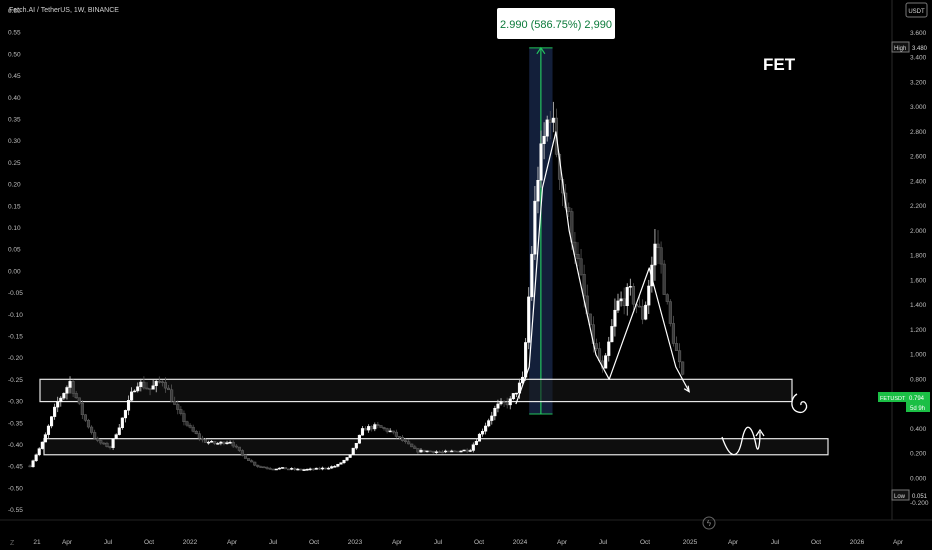 Image resolution: width=932 pixels, height=550 pixels. I want to click on right-axis-tick: 1.000, so click(918, 355).